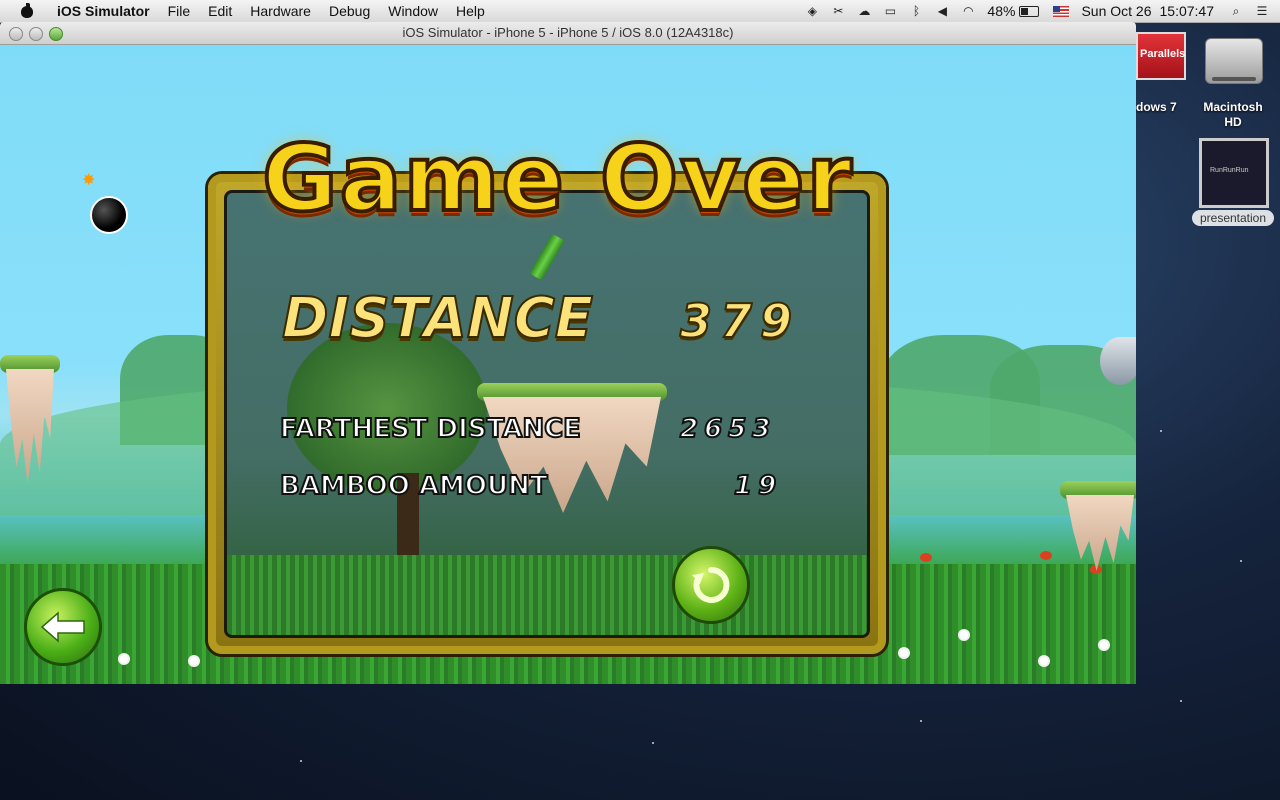 This screenshot has width=1280, height=800. I want to click on dropbox-icon: ◈, so click(812, 11).